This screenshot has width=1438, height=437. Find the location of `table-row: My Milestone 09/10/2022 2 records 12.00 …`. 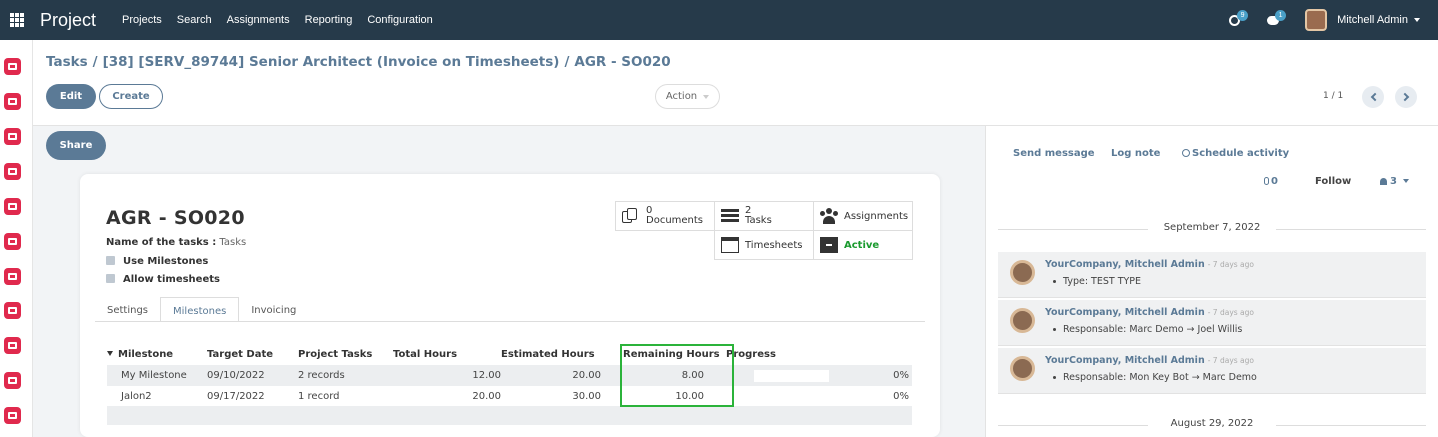

table-row: My Milestone 09/10/2022 2 records 12.00 … is located at coordinates (509, 375).